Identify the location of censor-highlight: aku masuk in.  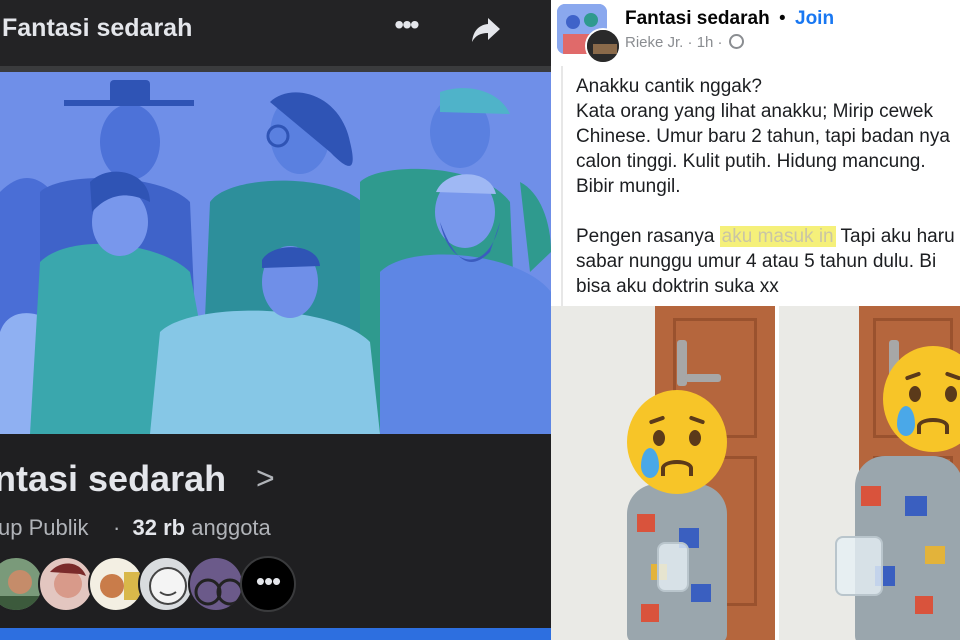
(777, 236).